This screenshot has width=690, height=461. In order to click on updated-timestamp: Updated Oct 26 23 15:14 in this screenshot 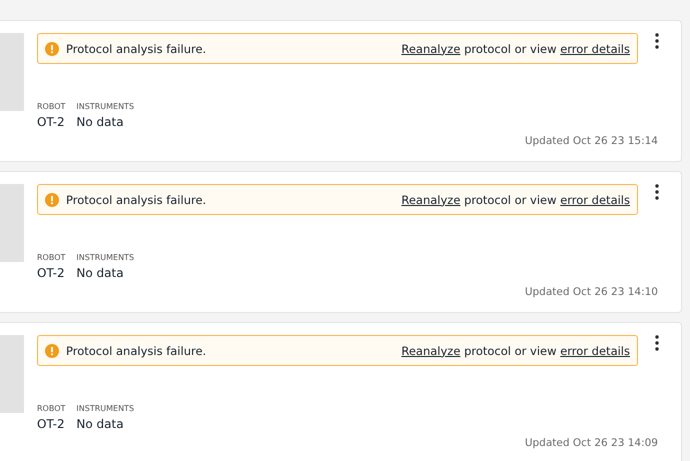, I will do `click(591, 141)`.